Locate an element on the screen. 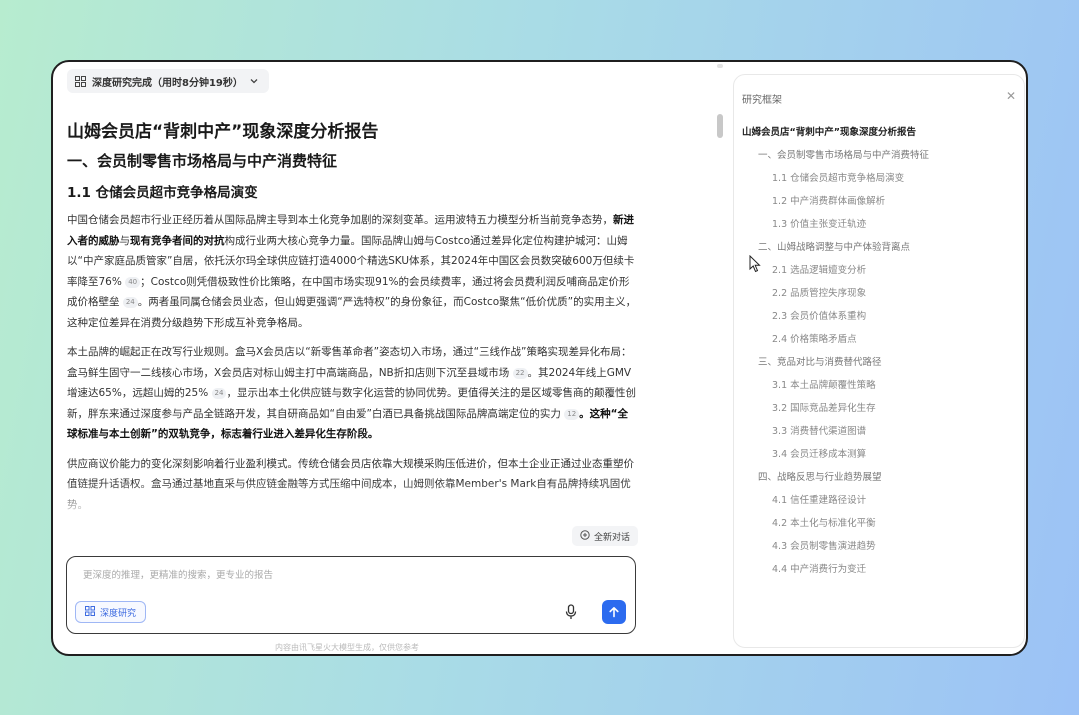 Image resolution: width=1079 pixels, height=715 pixels. arrow-up-icon is located at coordinates (614, 612).